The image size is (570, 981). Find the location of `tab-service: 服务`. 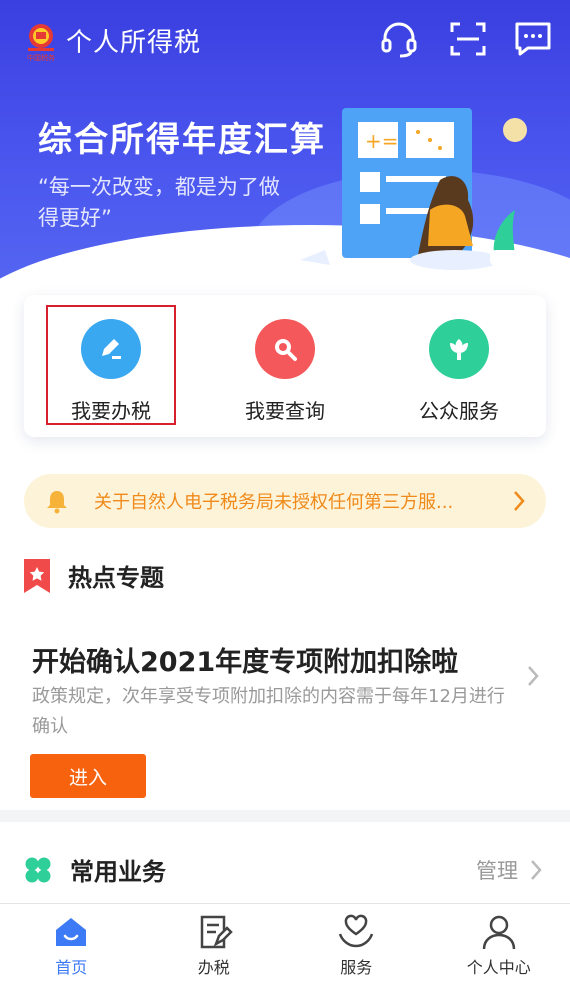

tab-service: 服务 is located at coordinates (356, 942).